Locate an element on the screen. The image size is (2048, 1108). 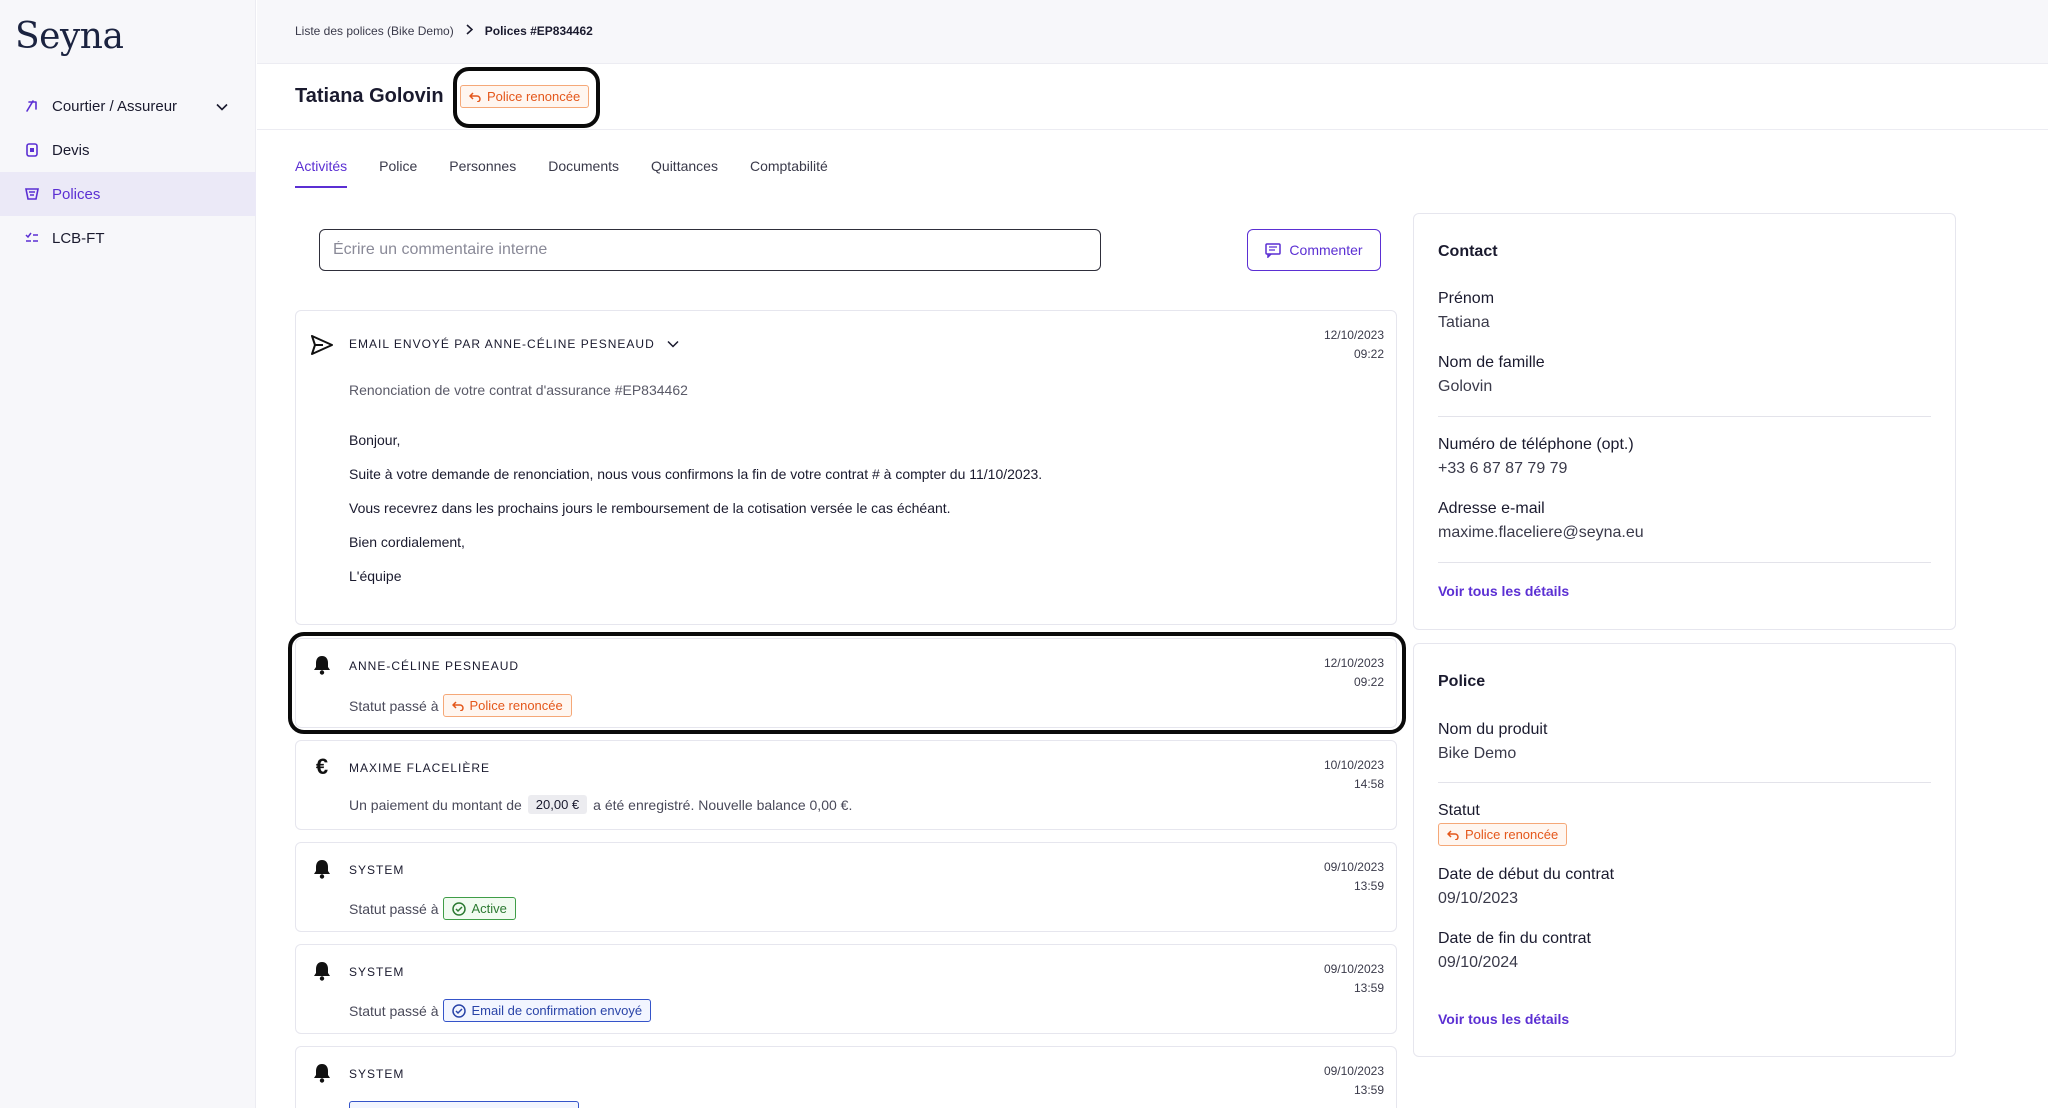
tab-police: Police is located at coordinates (398, 173).